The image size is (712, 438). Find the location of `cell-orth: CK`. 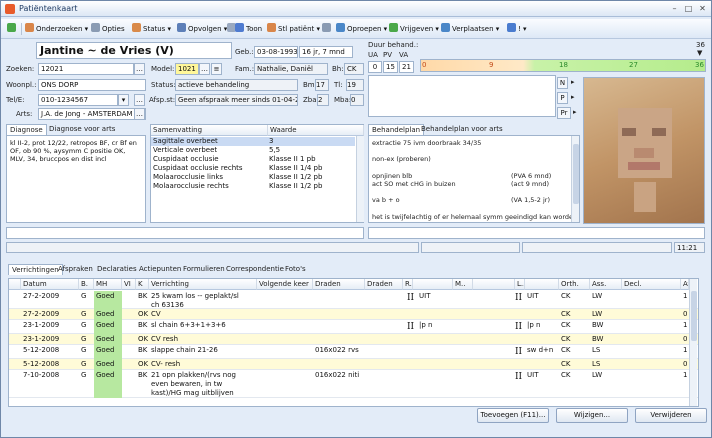

cell-orth: CK is located at coordinates (566, 339).